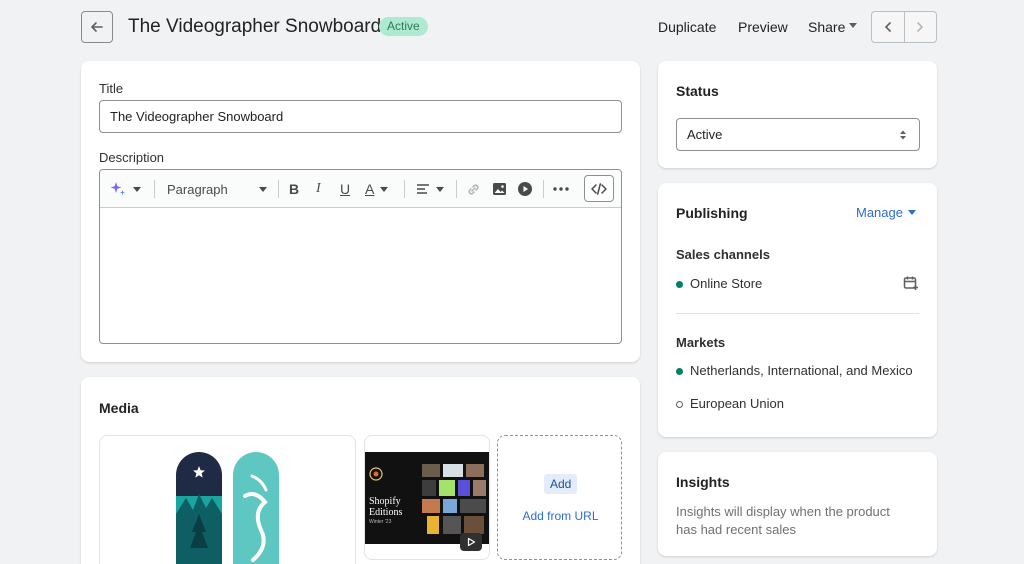  Describe the element at coordinates (345, 189) in the screenshot. I see `underline-icon: U` at that location.